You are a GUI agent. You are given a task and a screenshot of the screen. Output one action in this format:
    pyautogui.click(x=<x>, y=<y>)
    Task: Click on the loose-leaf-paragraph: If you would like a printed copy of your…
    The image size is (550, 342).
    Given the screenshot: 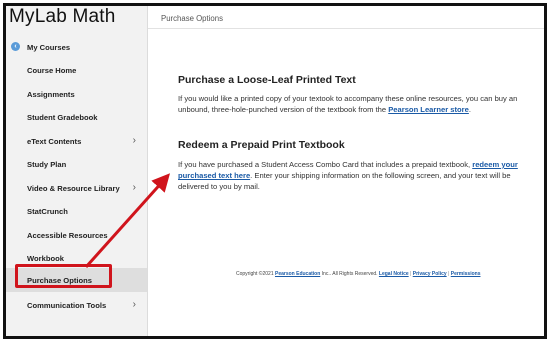 What is the action you would take?
    pyautogui.click(x=353, y=104)
    